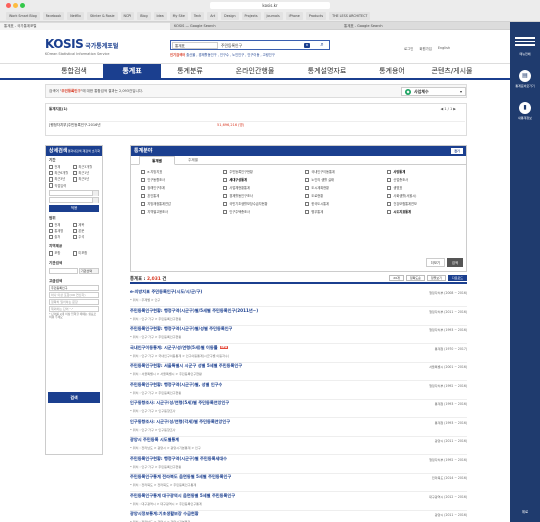 The height and width of the screenshot is (522, 540). I want to click on bookmark-item: Projects, so click(251, 16).